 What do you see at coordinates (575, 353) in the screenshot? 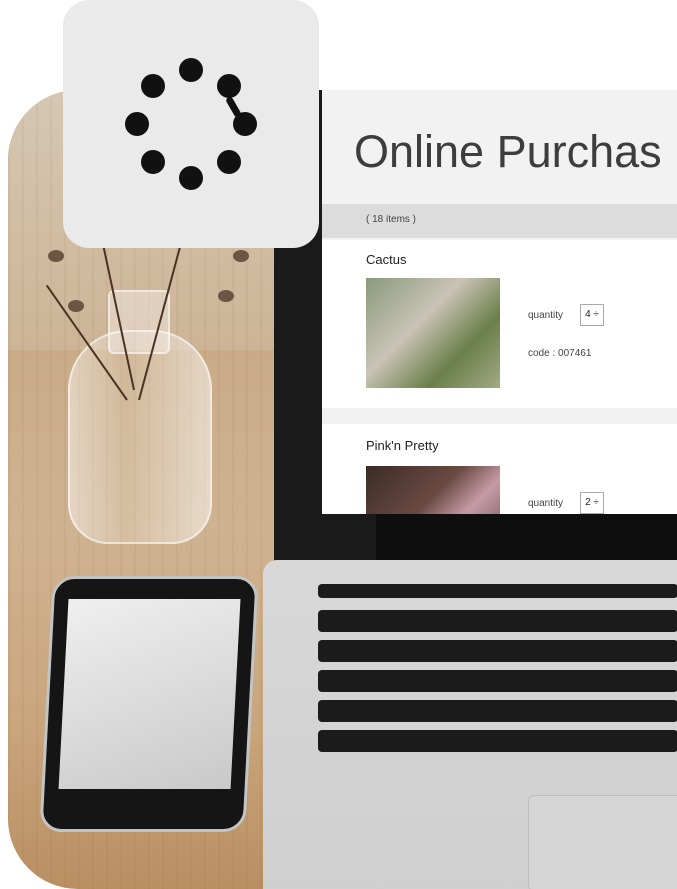
I see `code-value: 007461` at bounding box center [575, 353].